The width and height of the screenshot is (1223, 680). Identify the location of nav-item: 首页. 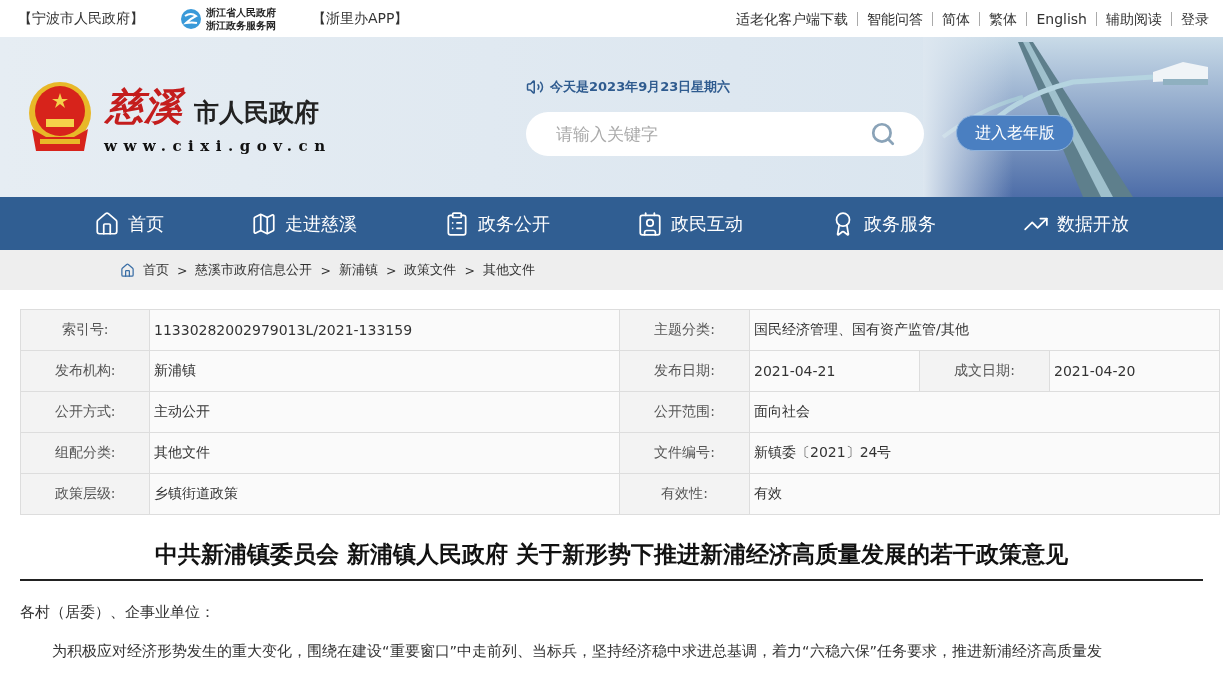
(128, 223).